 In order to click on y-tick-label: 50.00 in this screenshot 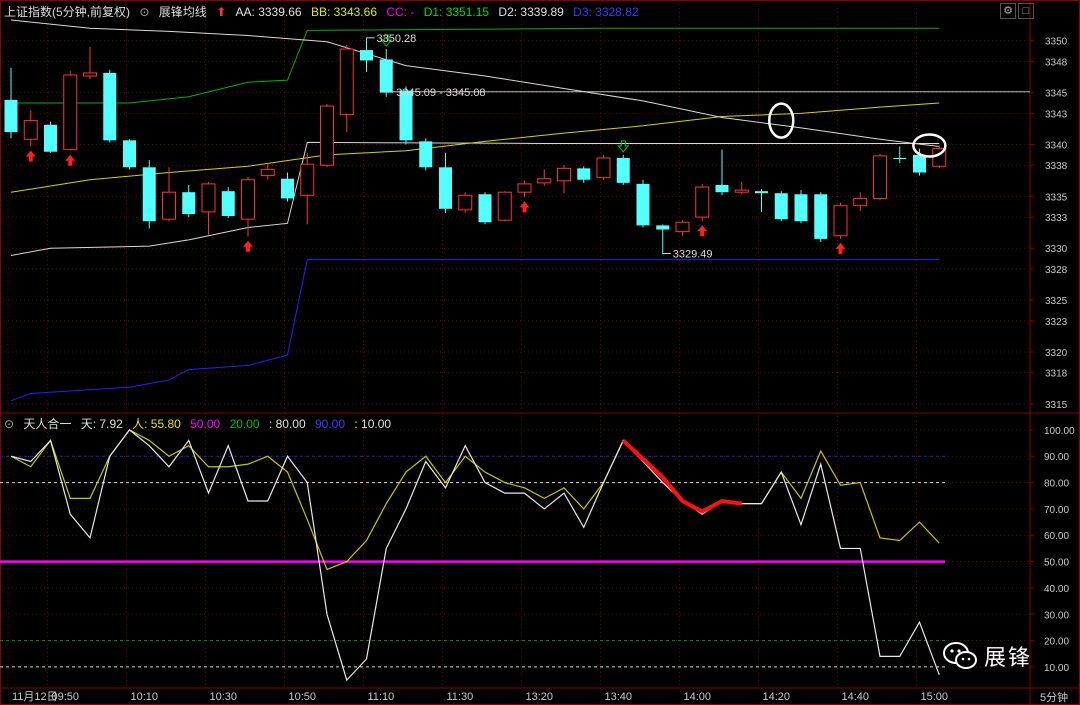, I will do `click(1056, 563)`.